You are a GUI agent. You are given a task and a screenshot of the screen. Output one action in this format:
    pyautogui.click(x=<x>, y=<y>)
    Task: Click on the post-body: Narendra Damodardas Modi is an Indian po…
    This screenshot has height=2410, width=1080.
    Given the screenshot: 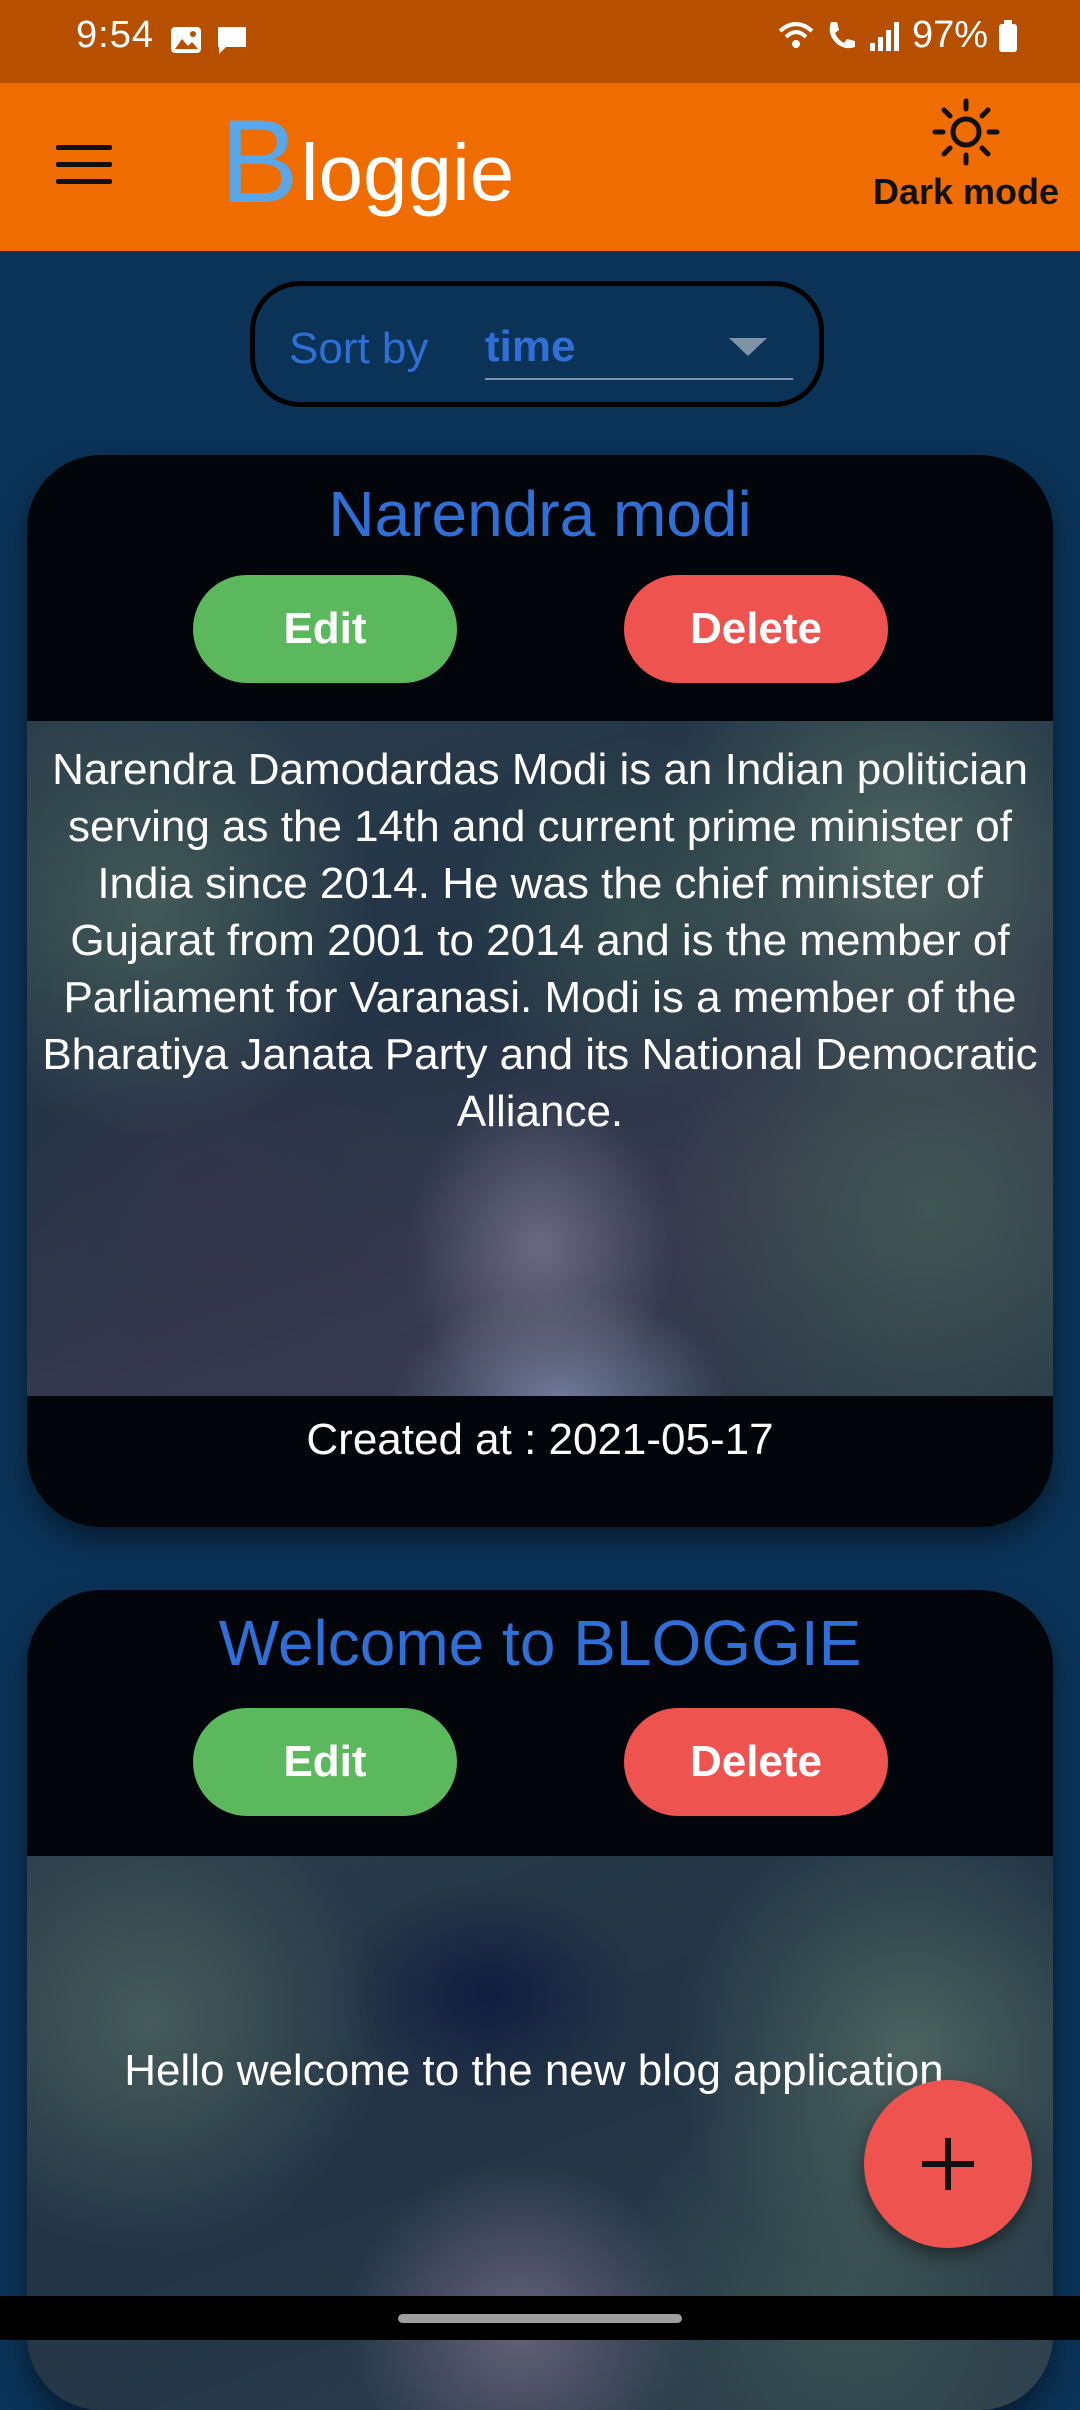 What is the action you would take?
    pyautogui.click(x=540, y=940)
    